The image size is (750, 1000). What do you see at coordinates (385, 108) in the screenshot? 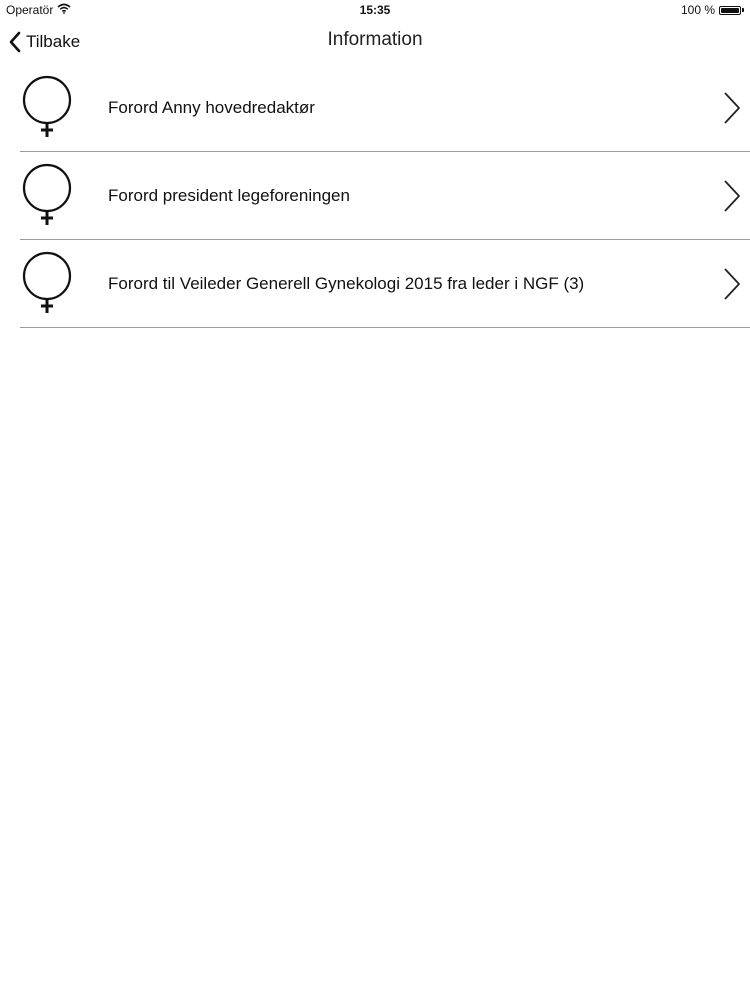
I see `list-item: Forord Anny hovedredaktør` at bounding box center [385, 108].